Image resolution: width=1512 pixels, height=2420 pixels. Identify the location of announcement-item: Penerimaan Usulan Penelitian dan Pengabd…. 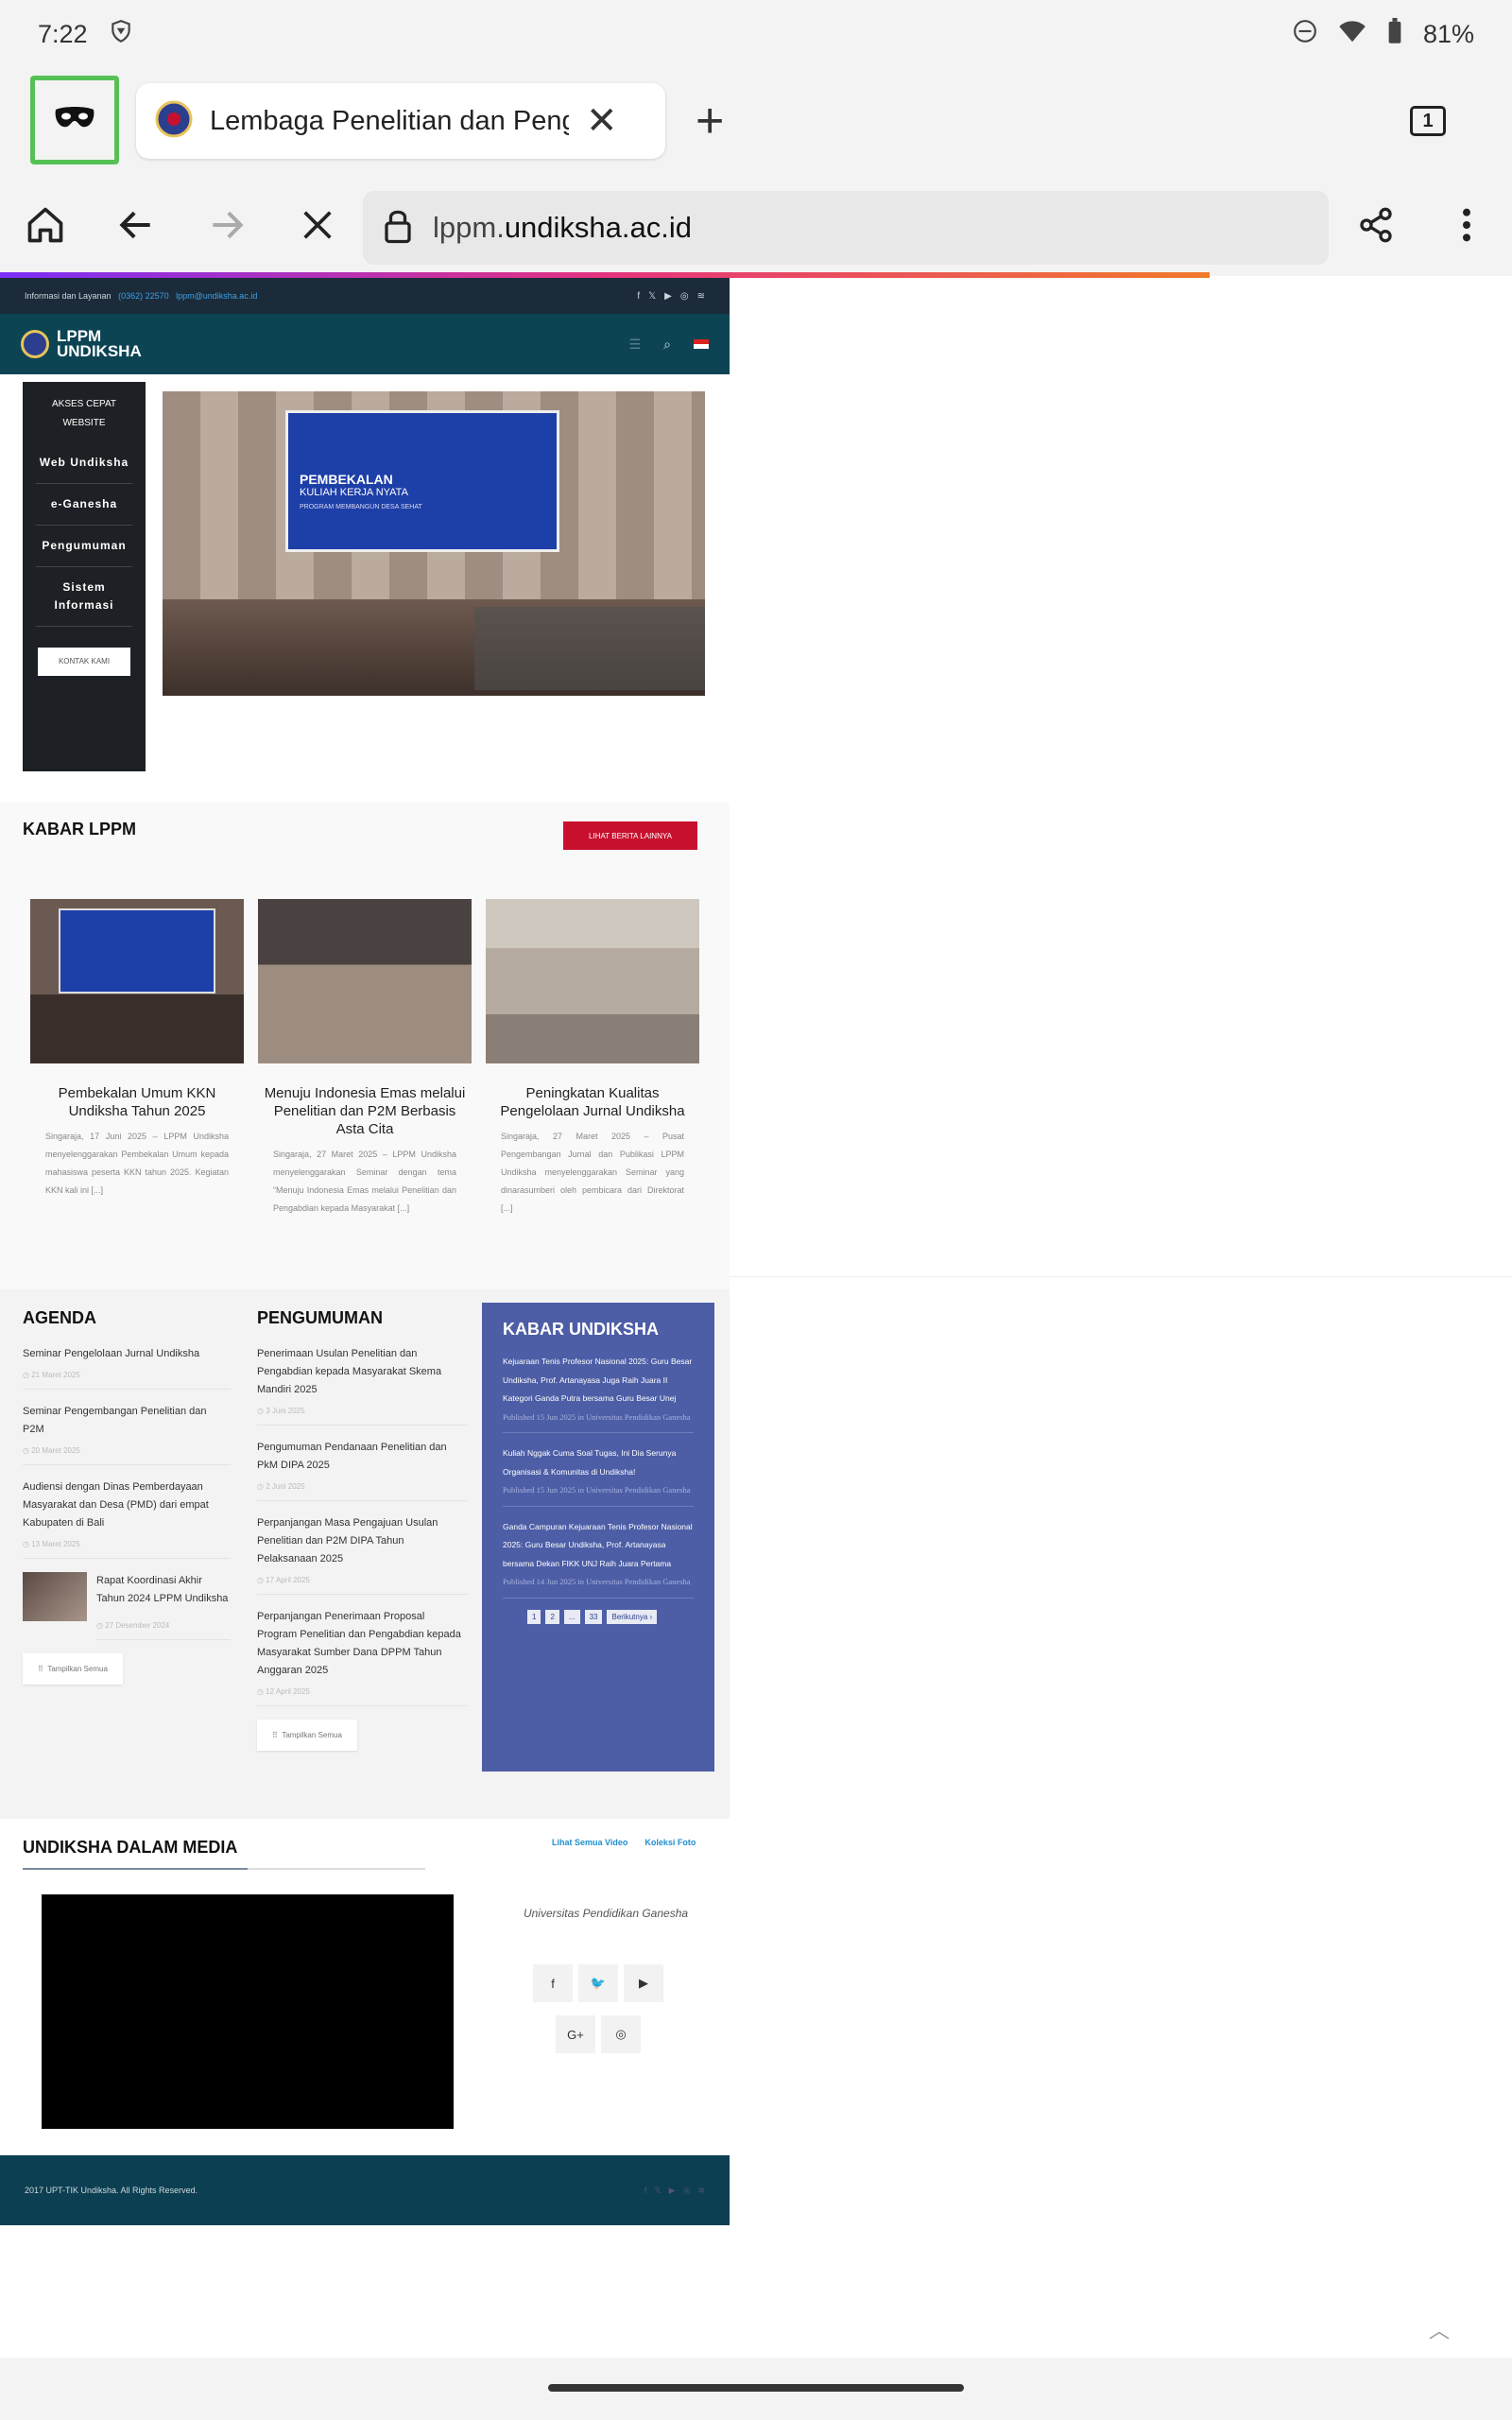
(362, 1376).